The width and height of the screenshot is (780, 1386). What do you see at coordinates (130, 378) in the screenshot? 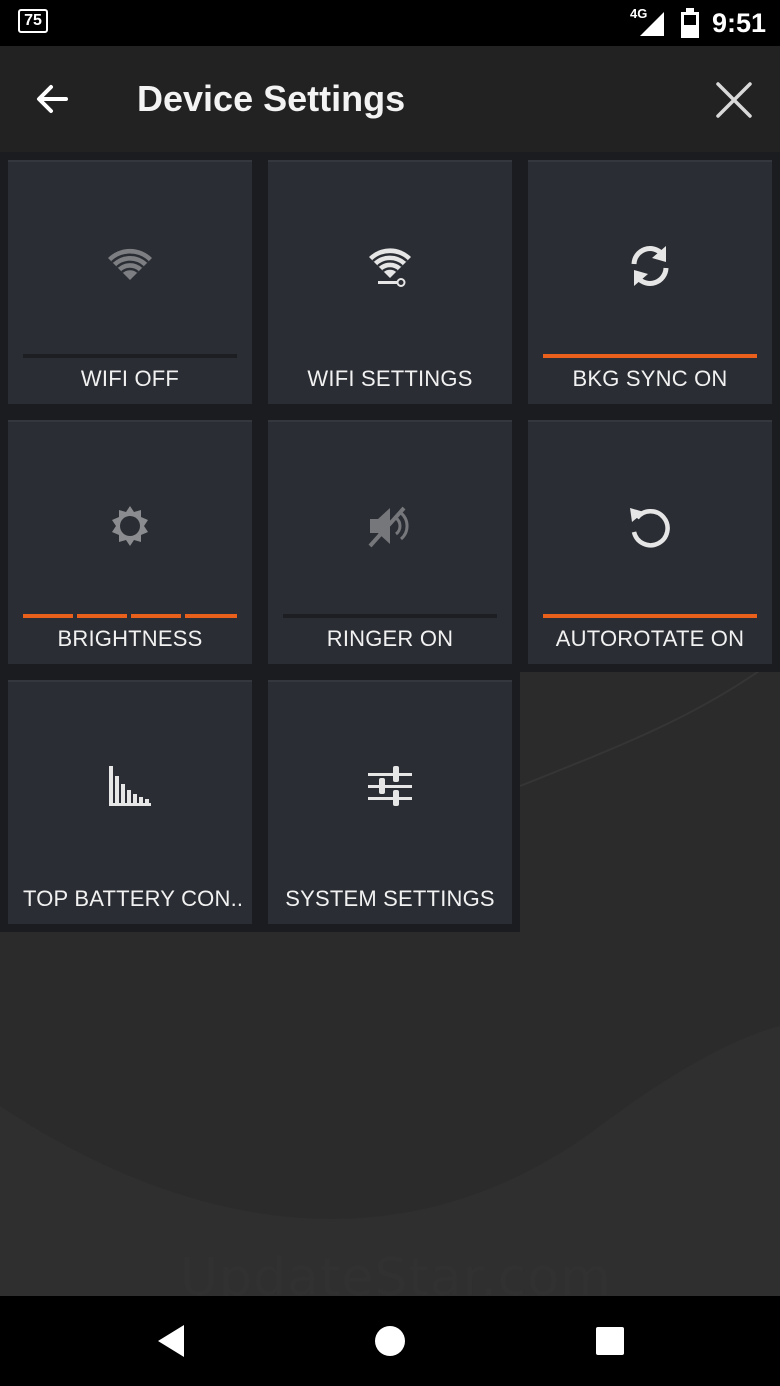
I see `tile-label: WIFI OFF` at bounding box center [130, 378].